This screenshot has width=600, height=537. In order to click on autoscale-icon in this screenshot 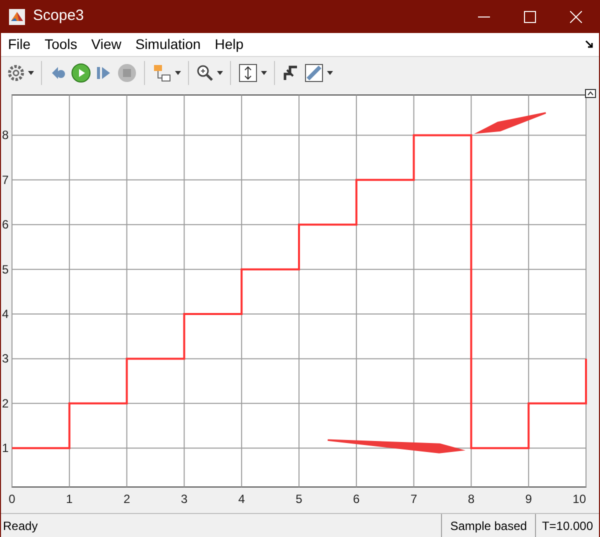, I will do `click(248, 72)`.